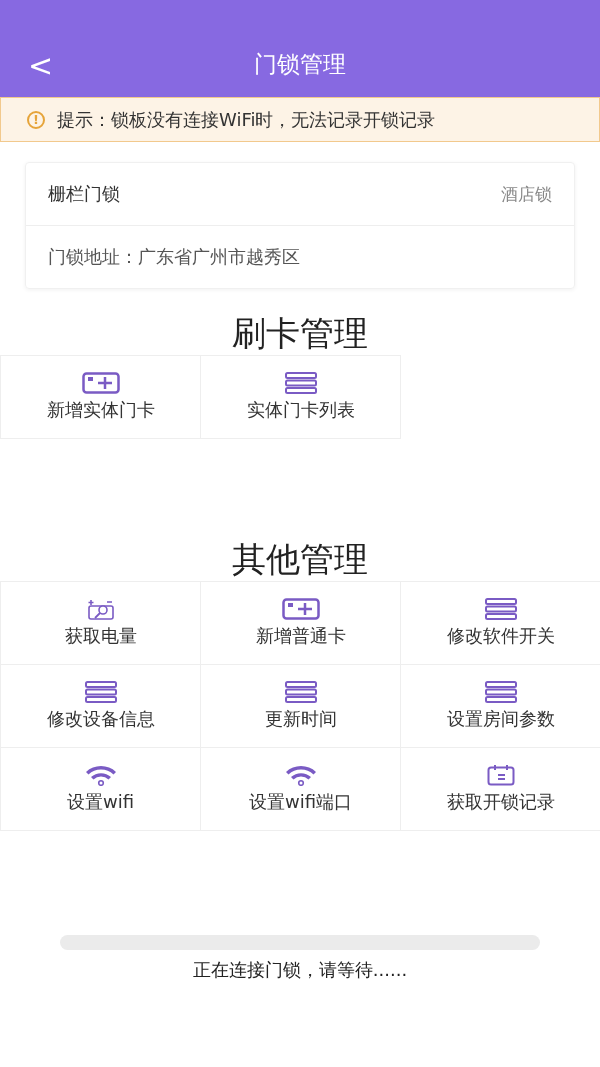  I want to click on battery-search-icon, so click(100, 609).